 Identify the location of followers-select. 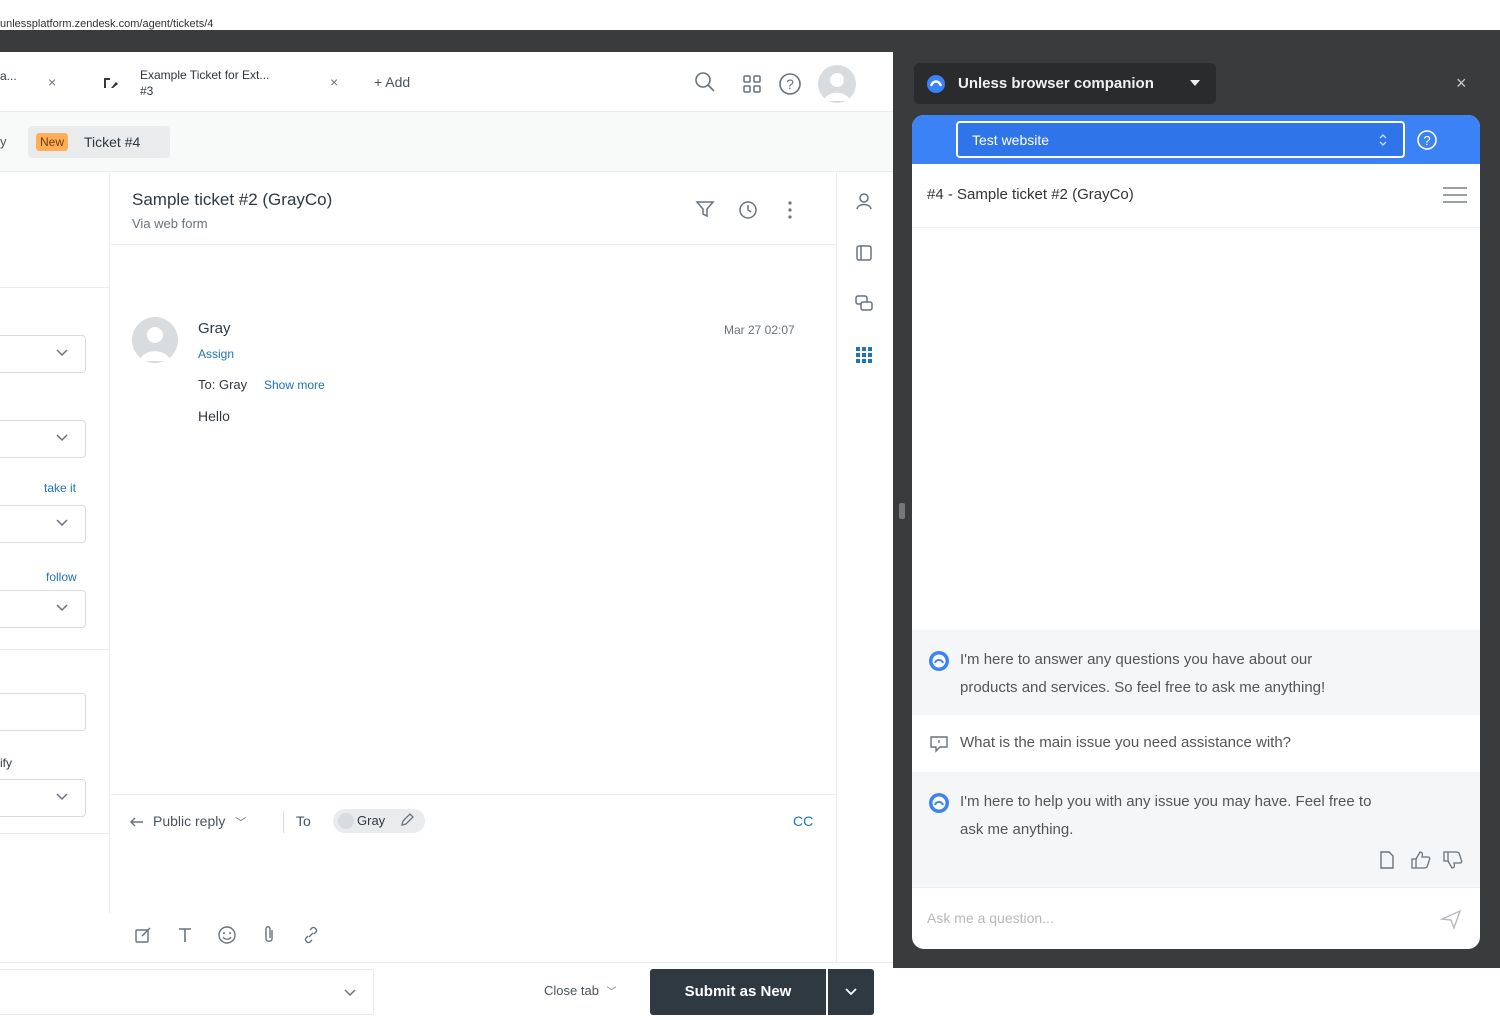
(43, 609).